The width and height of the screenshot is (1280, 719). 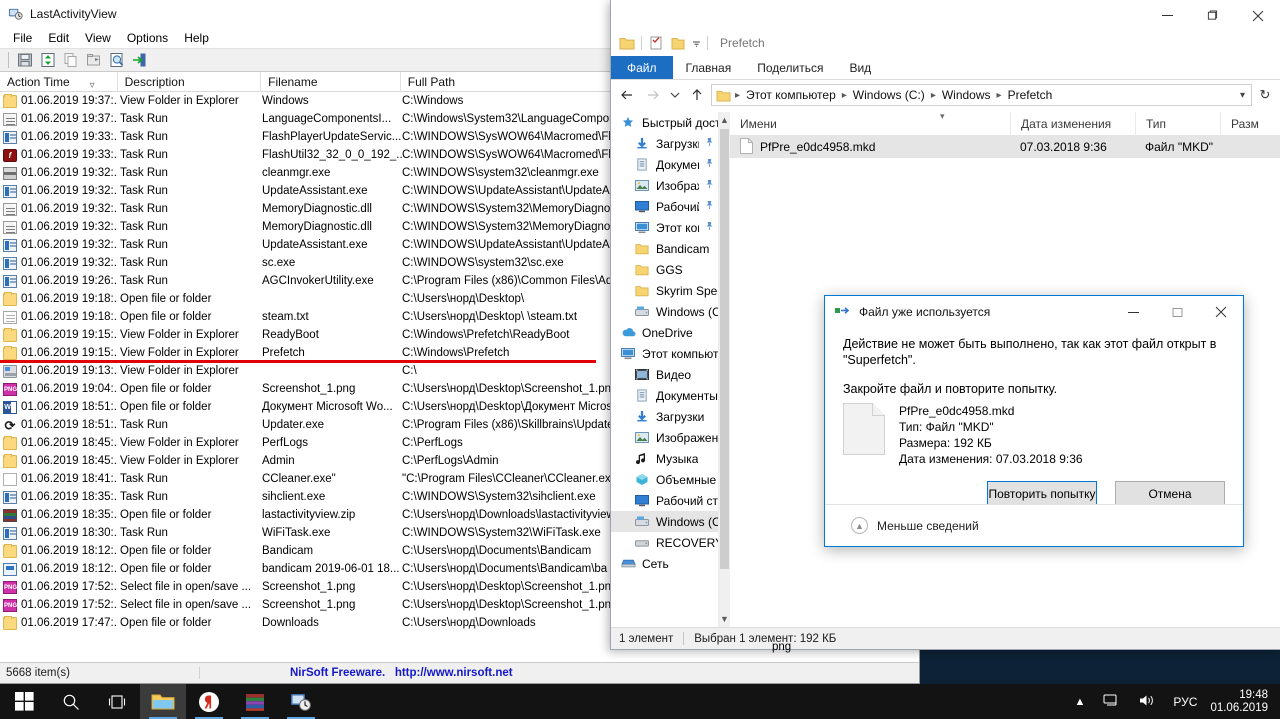 What do you see at coordinates (664, 185) in the screenshot?
I see `tree-item-3: Изображения` at bounding box center [664, 185].